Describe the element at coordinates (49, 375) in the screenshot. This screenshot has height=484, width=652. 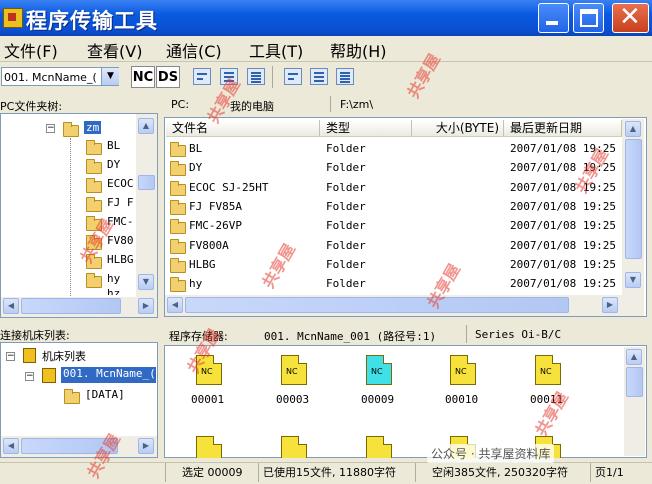
I see `machine-icon` at that location.